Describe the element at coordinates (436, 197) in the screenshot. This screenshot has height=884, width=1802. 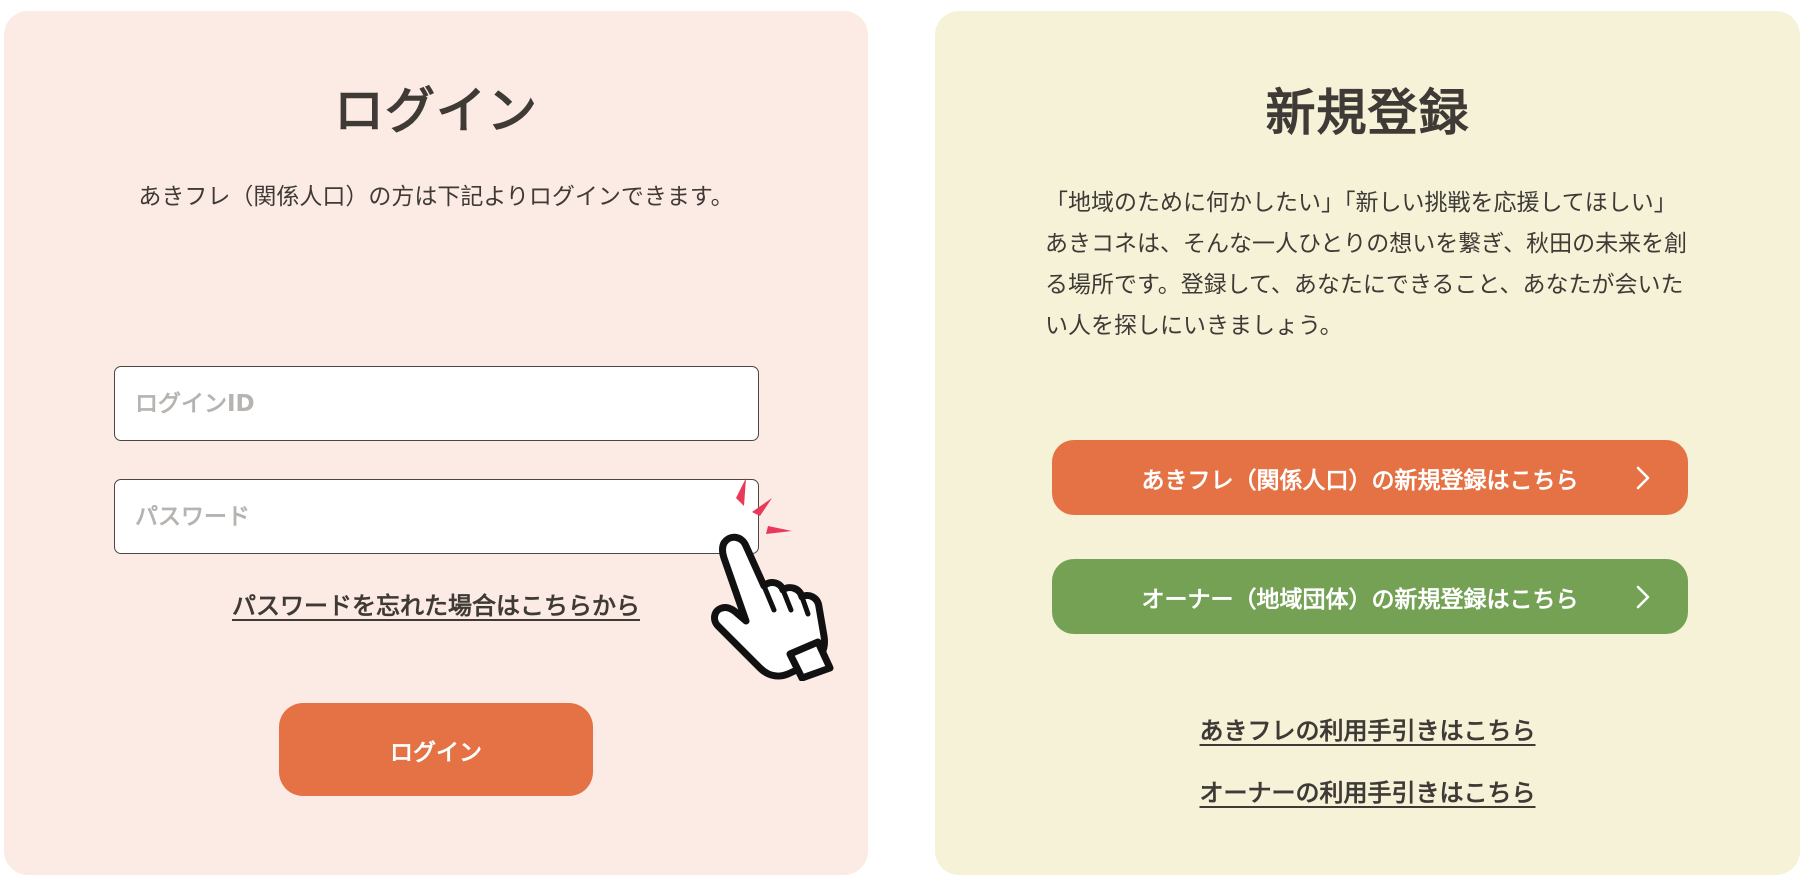
I see `login-description: あきフレ（関係人口）の方は下記よりログインできます。` at that location.